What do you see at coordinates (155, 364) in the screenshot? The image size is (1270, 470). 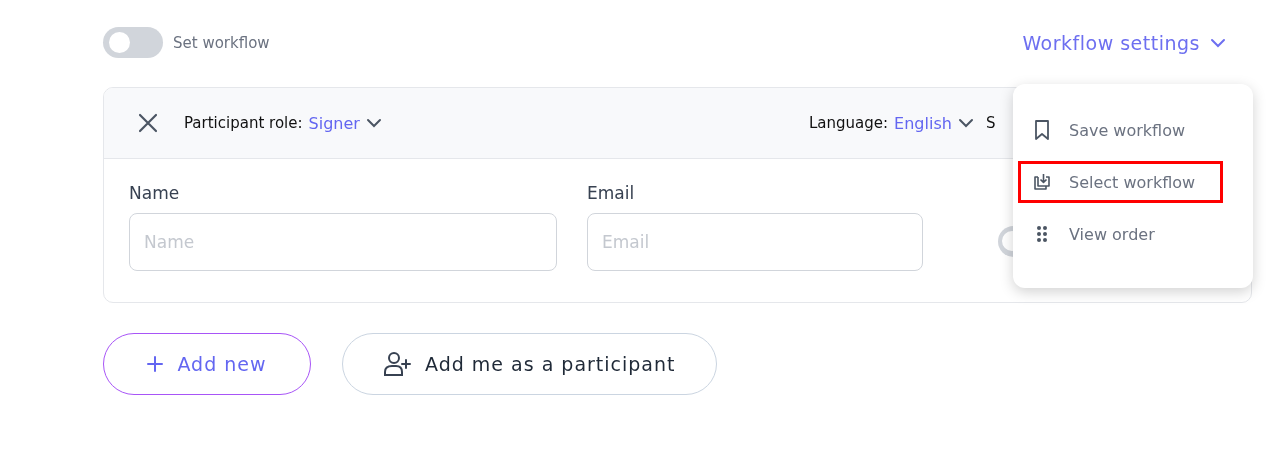 I see `plus-icon` at bounding box center [155, 364].